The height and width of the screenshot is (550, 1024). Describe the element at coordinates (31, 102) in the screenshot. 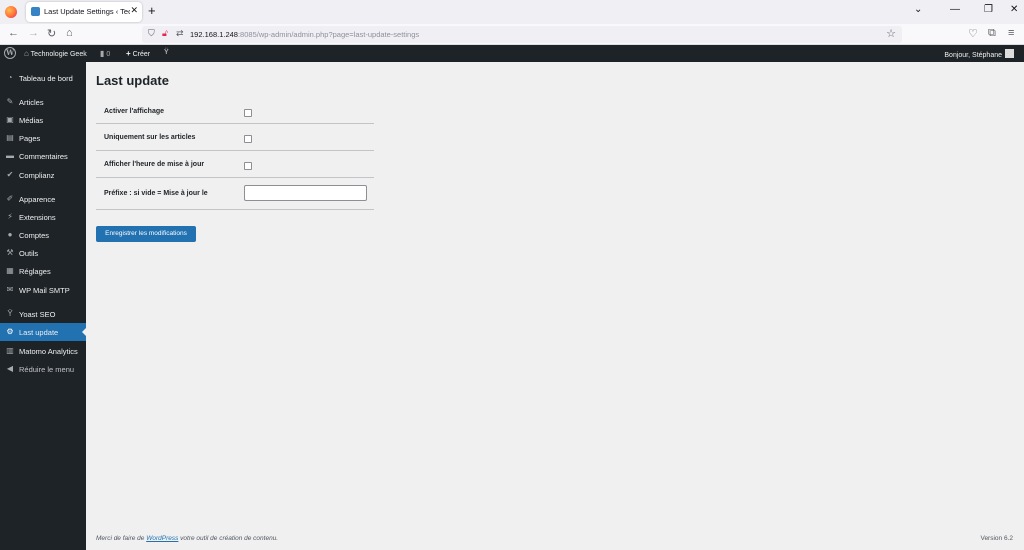

I see `sidebar-item-label: Articles` at that location.